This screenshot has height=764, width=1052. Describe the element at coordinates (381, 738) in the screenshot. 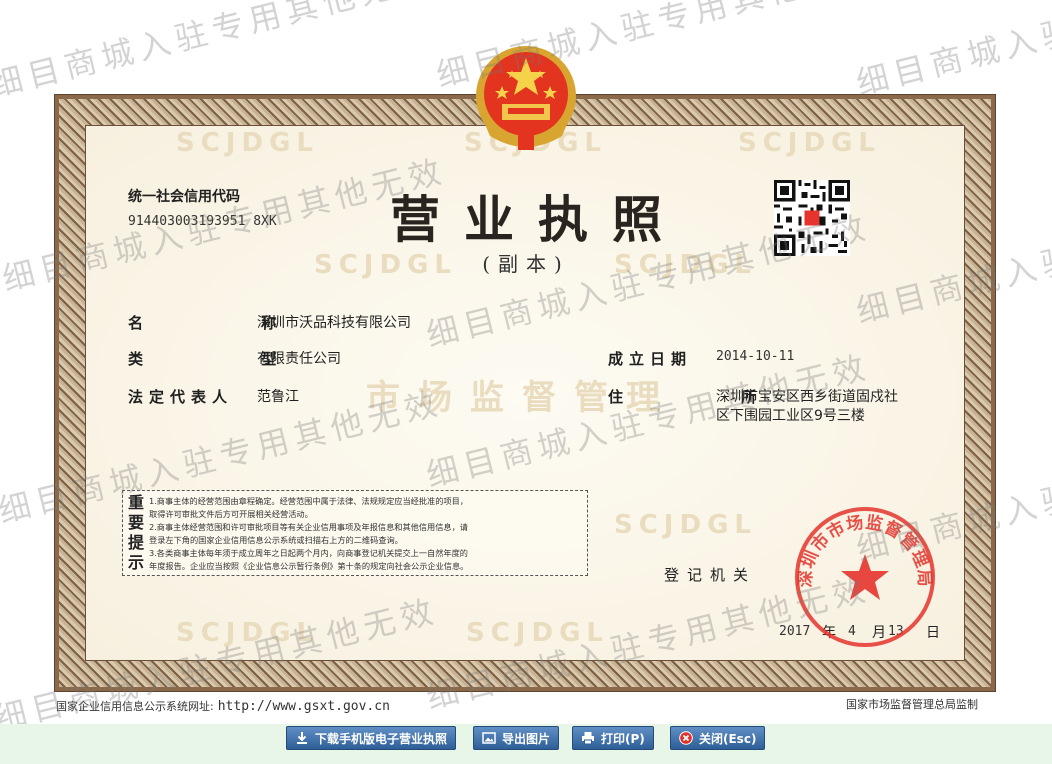

I see `download-mobile-license-label: 下载手机版电子营业执照` at that location.